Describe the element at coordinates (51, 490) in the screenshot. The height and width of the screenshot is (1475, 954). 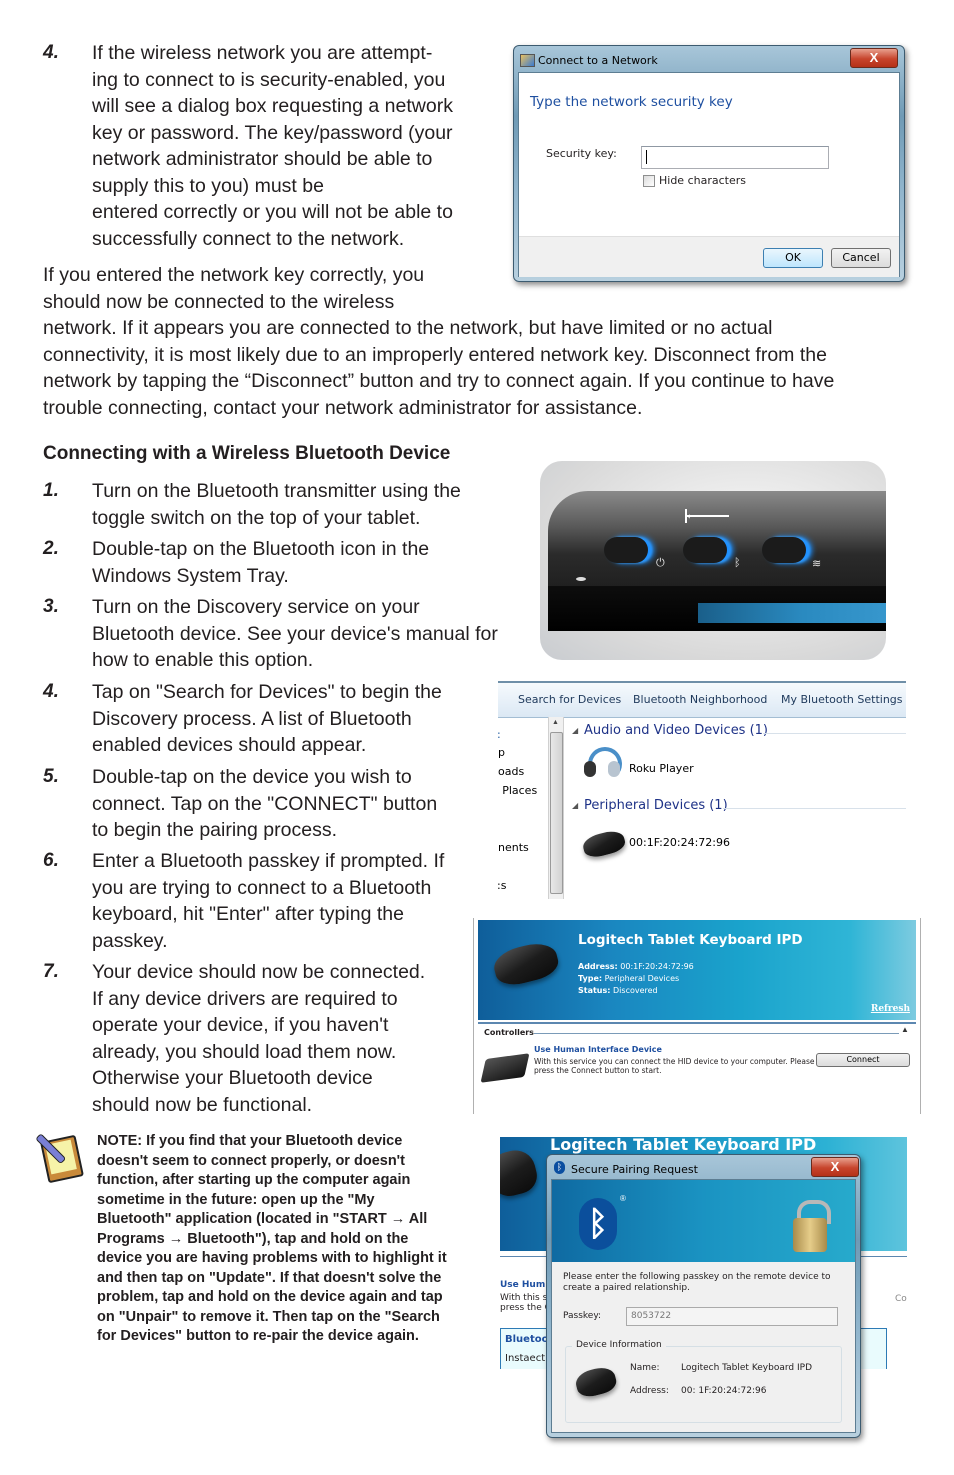
I see `step-number: 1.` at that location.